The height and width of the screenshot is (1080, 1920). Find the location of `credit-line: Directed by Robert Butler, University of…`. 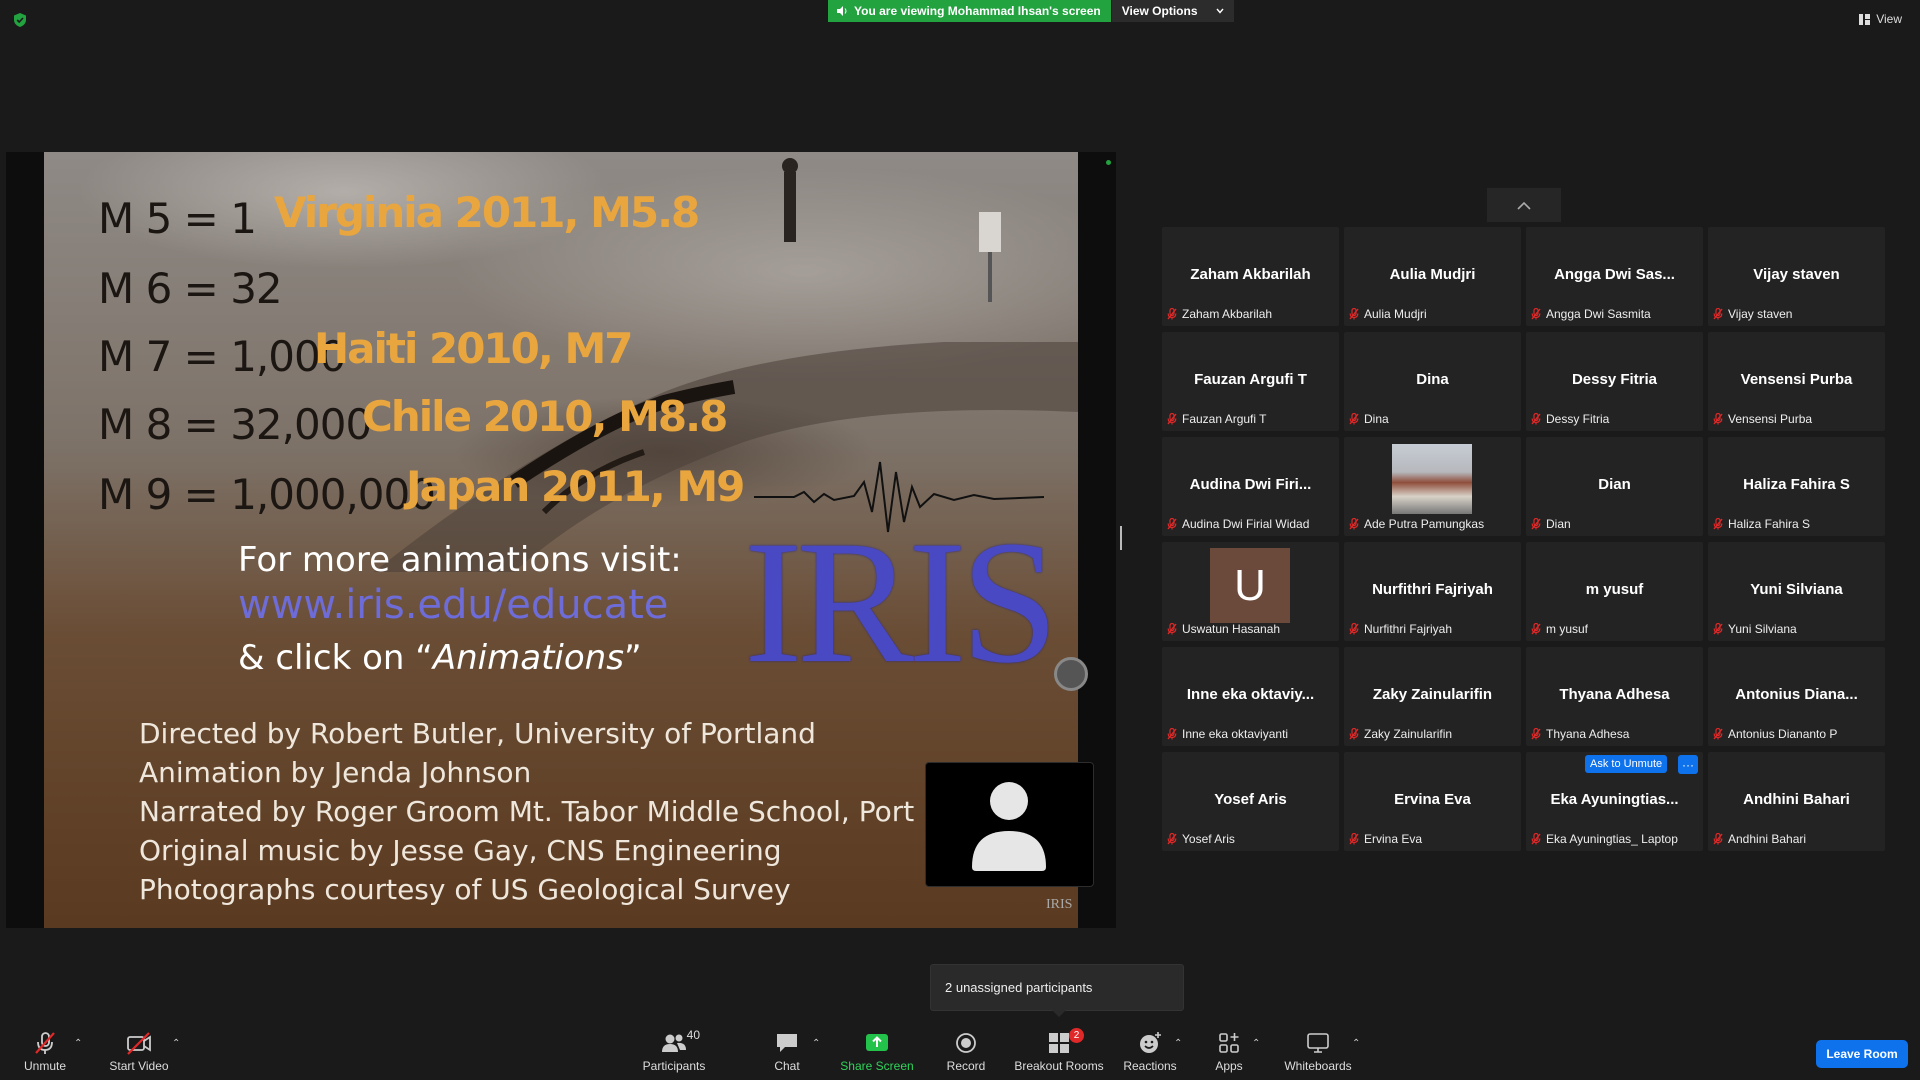

credit-line: Directed by Robert Butler, University of… is located at coordinates (477, 733).